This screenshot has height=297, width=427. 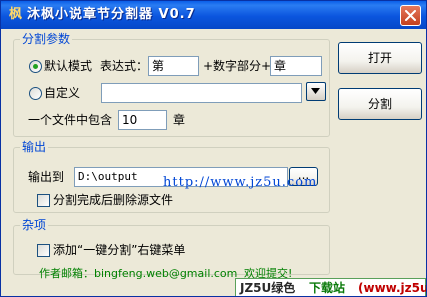 What do you see at coordinates (46, 177) in the screenshot?
I see `output-to-label: 输出到` at bounding box center [46, 177].